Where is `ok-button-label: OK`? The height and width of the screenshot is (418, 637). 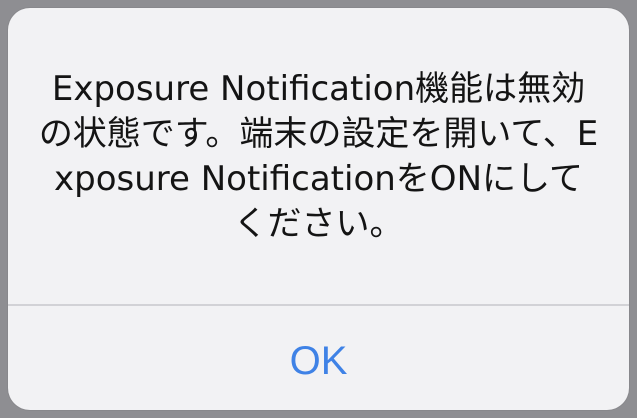 ok-button-label: OK is located at coordinates (318, 360).